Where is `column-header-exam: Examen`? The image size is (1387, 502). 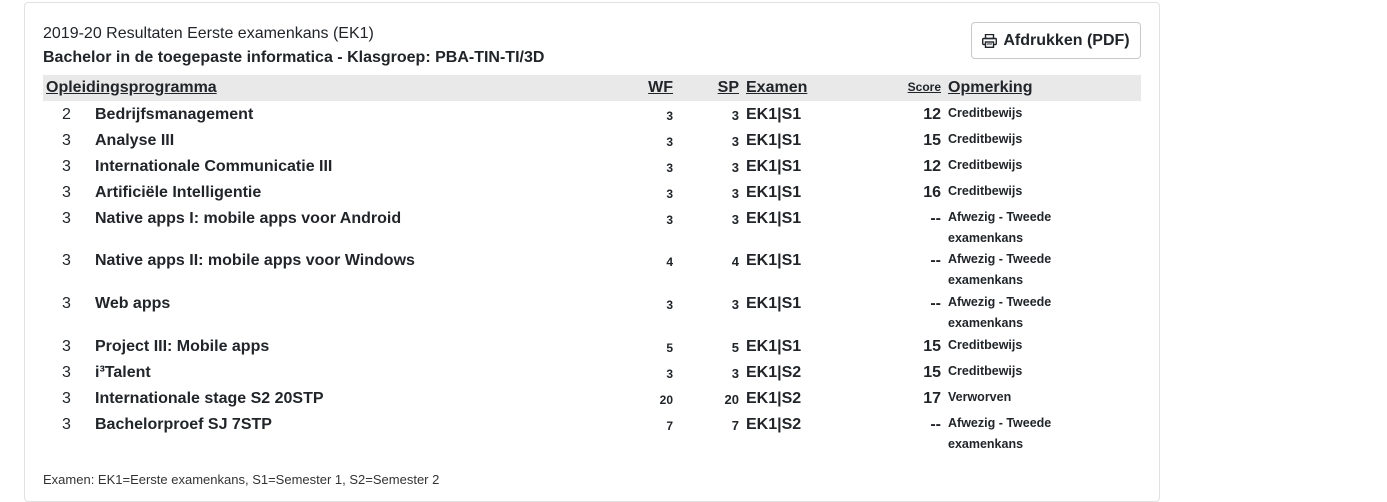
column-header-exam: Examen is located at coordinates (776, 88).